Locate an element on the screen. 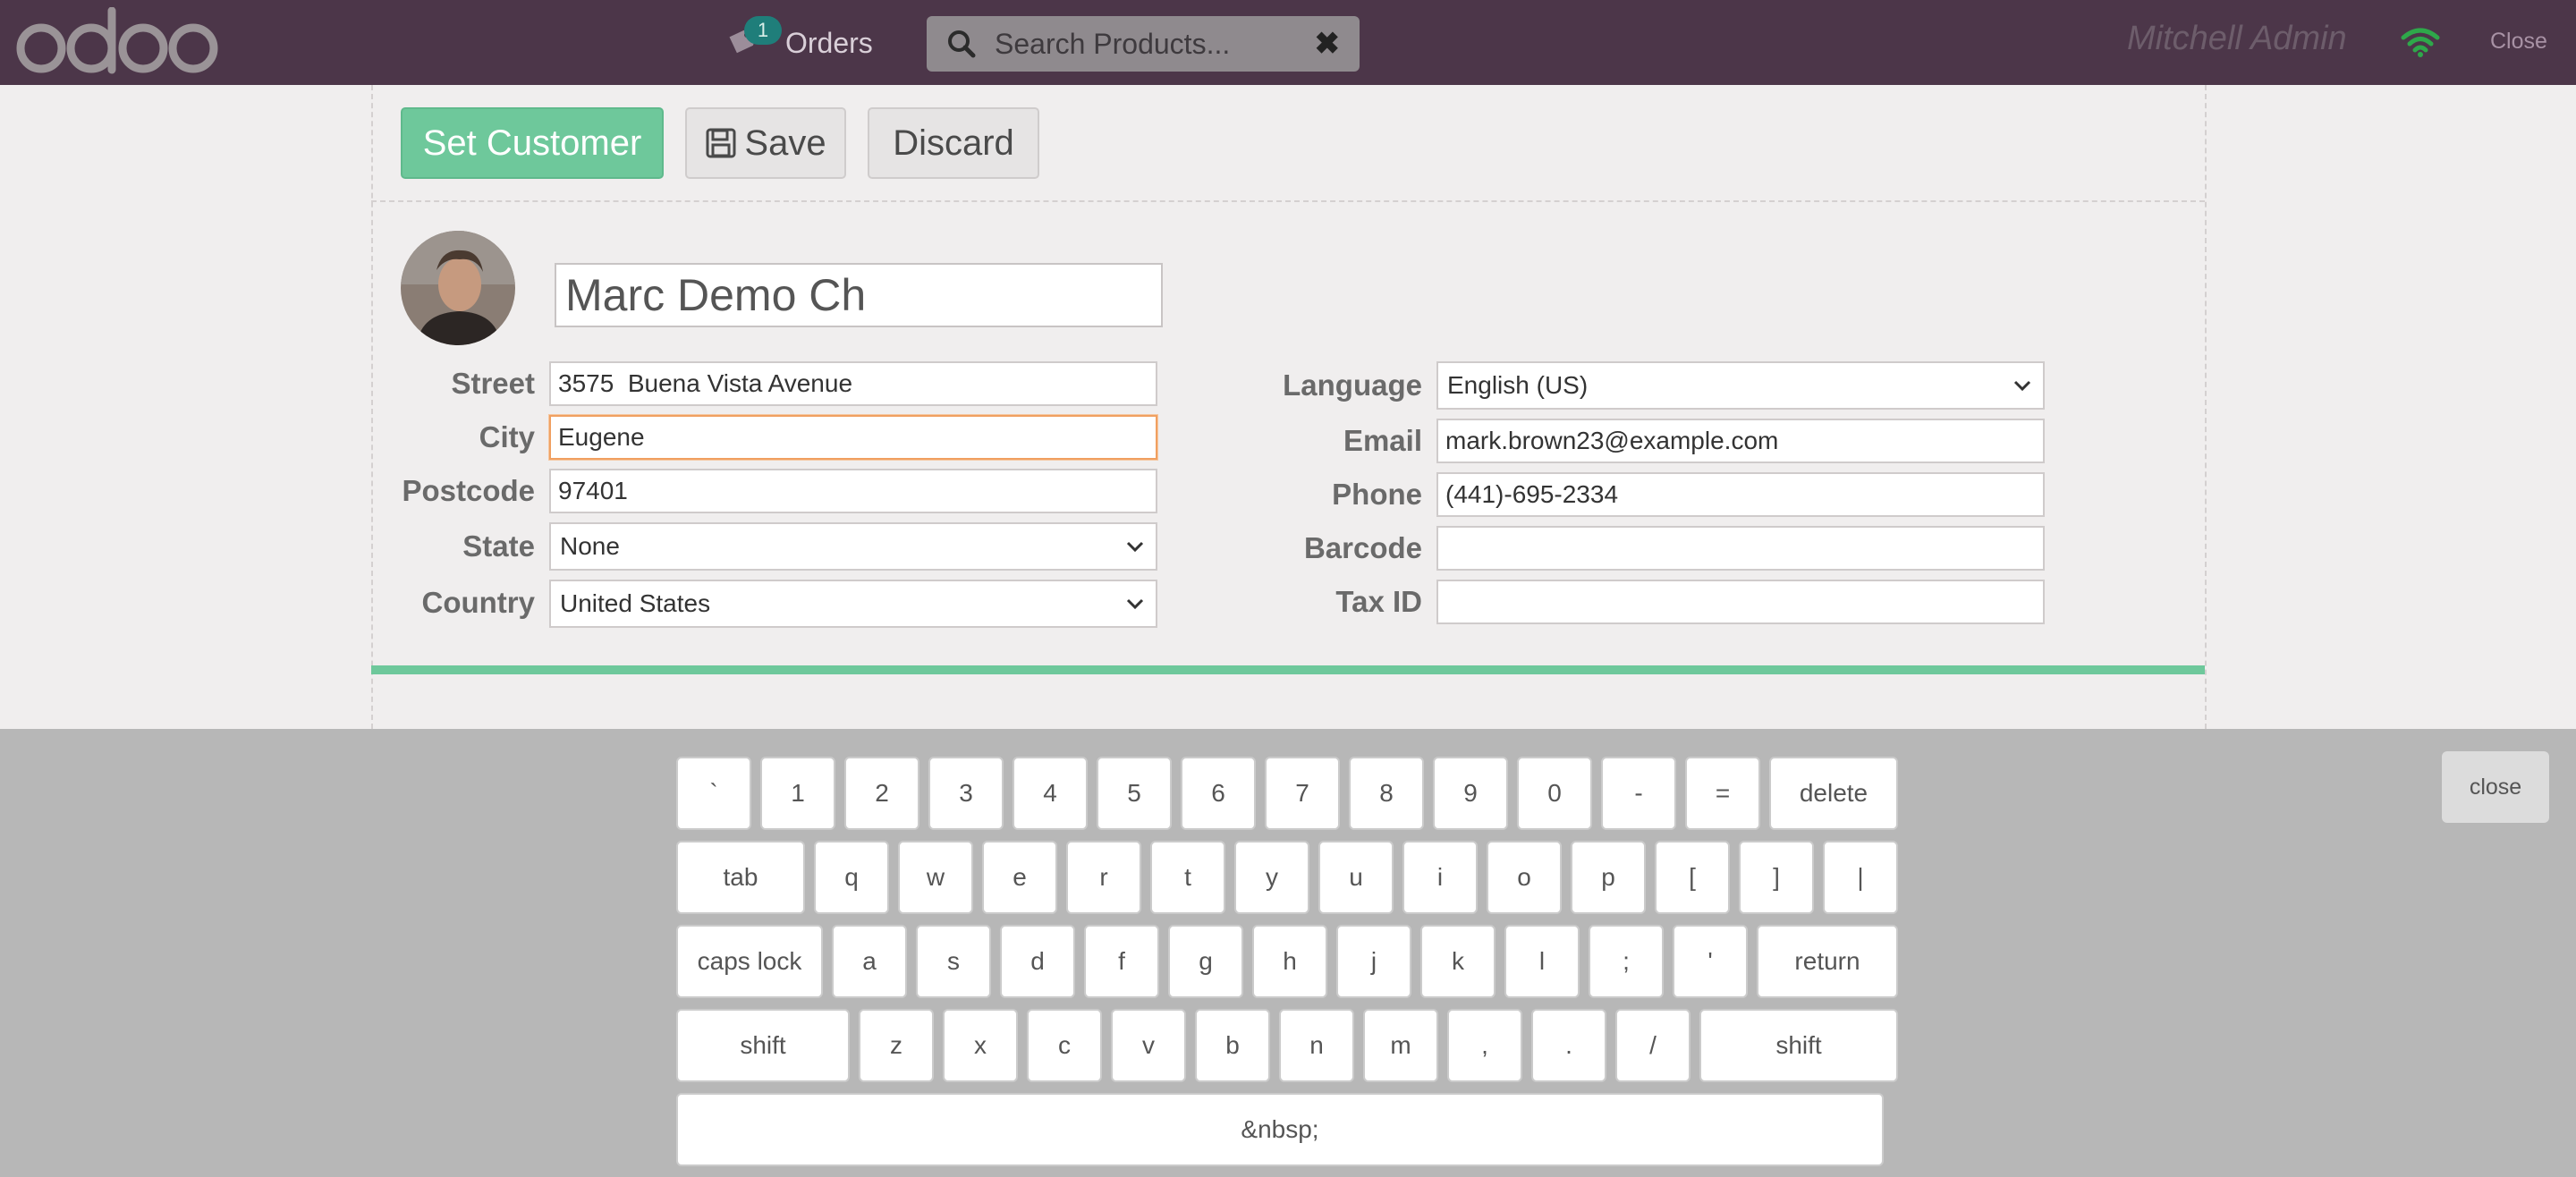  key: c is located at coordinates (1064, 1045).